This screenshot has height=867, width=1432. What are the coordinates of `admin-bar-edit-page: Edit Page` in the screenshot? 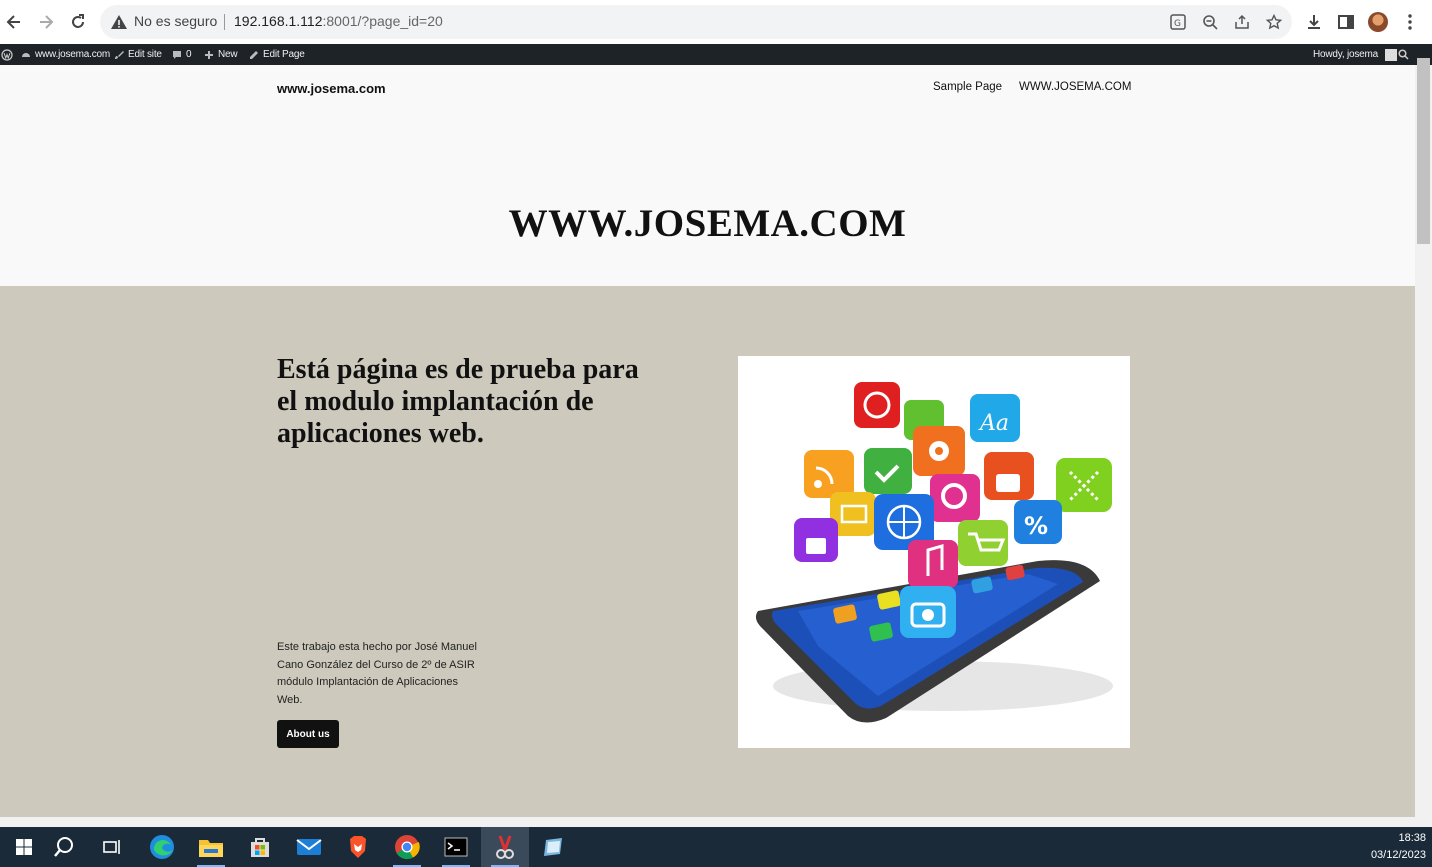 It's located at (277, 54).